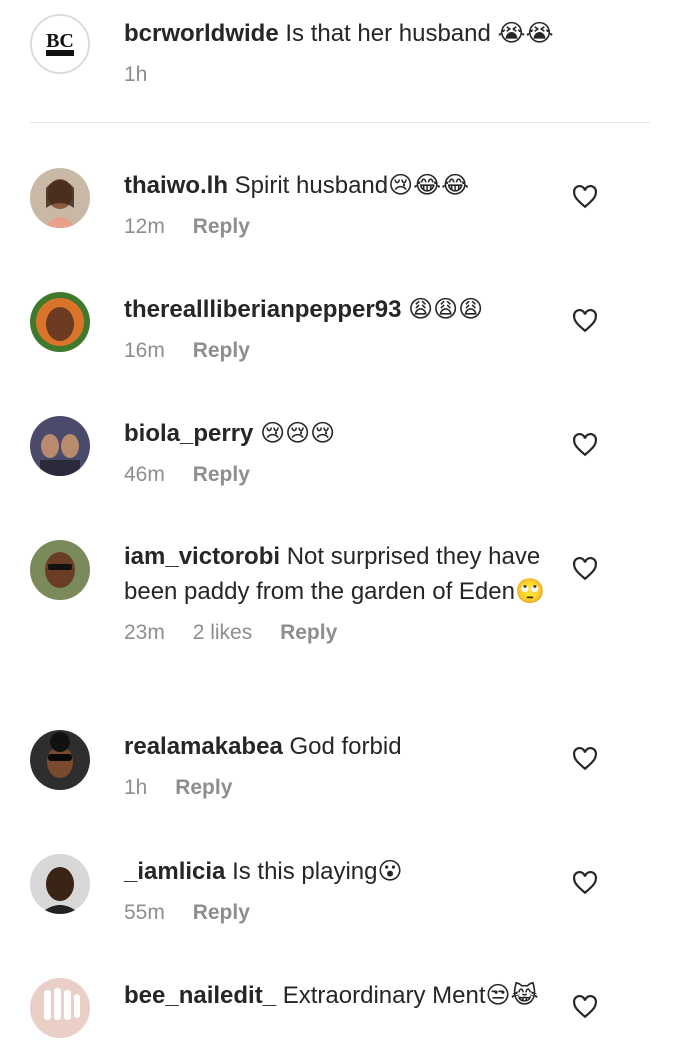 This screenshot has height=1047, width=675. What do you see at coordinates (144, 474) in the screenshot?
I see `comment-time: 46m` at bounding box center [144, 474].